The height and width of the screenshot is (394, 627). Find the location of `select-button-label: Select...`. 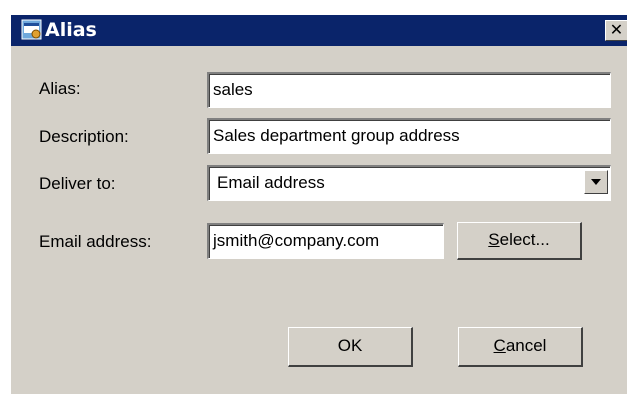

select-button-label: Select... is located at coordinates (519, 239).